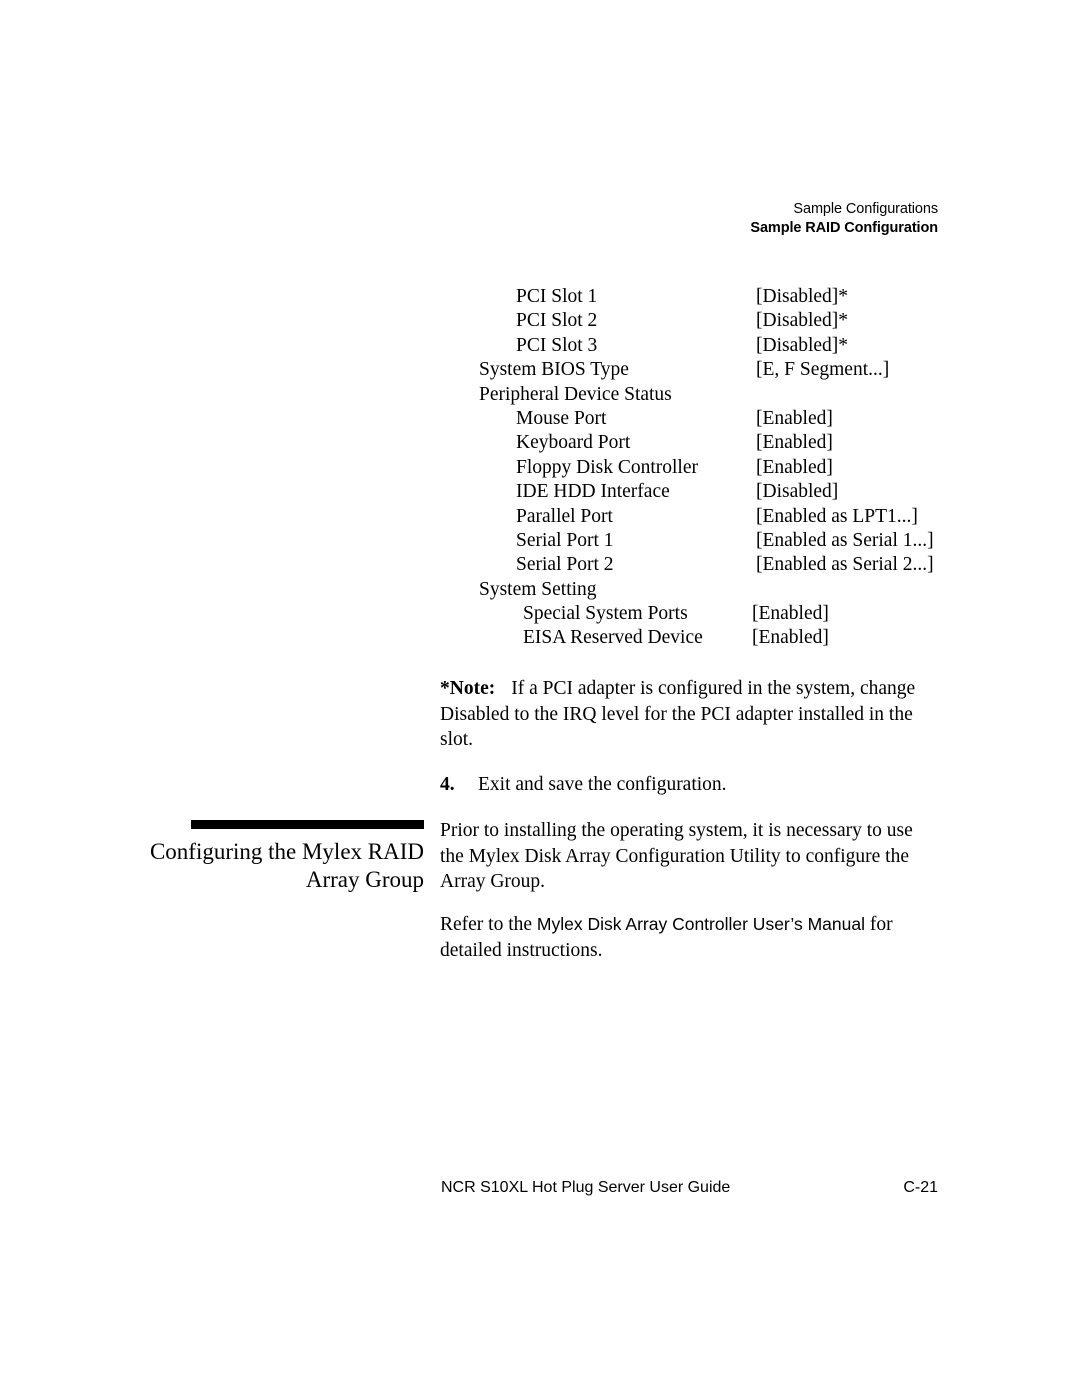 This screenshot has width=1080, height=1397. I want to click on setting-value: [Enabled as Serial 1...], so click(845, 540).